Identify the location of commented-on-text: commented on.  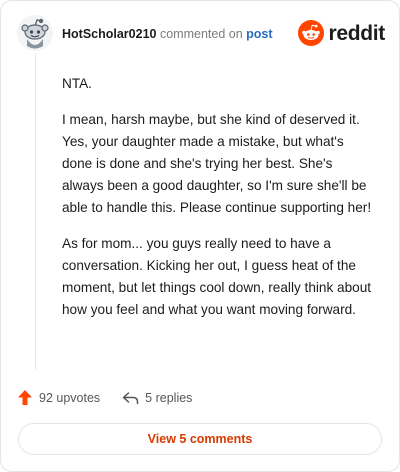
(201, 34).